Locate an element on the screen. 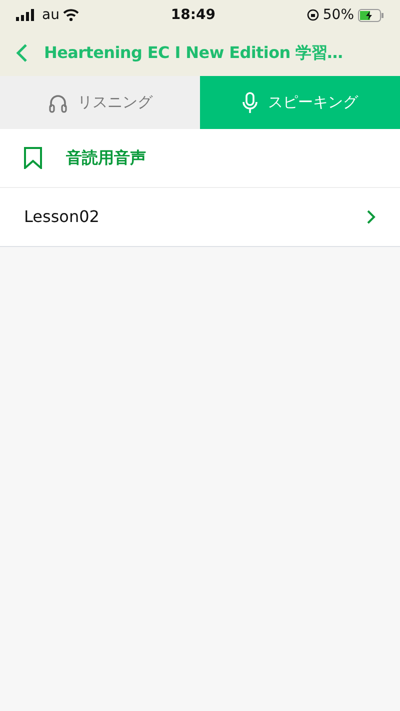 This screenshot has width=400, height=711. chevron-icon is located at coordinates (371, 217).